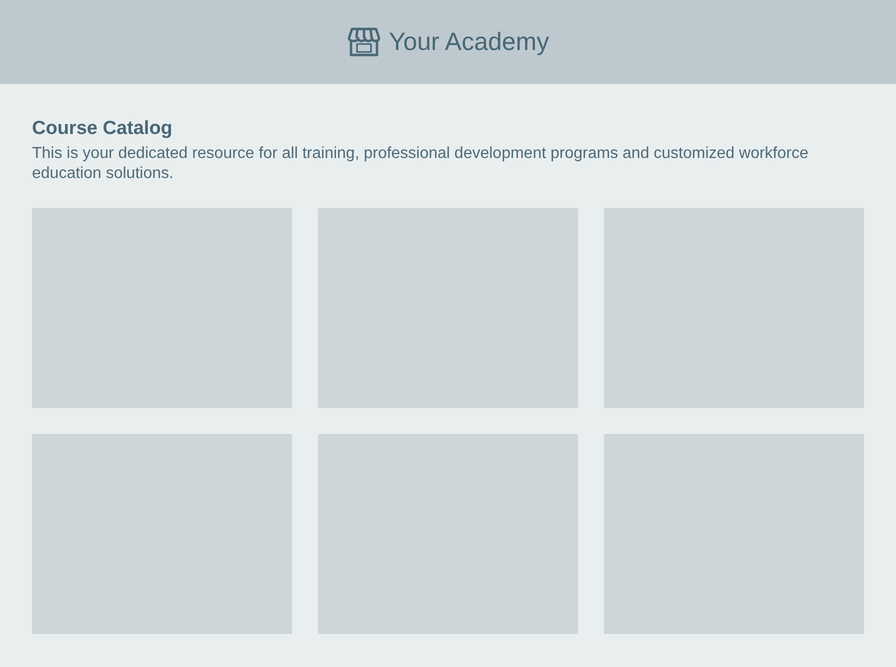  What do you see at coordinates (363, 42) in the screenshot?
I see `store-icon` at bounding box center [363, 42].